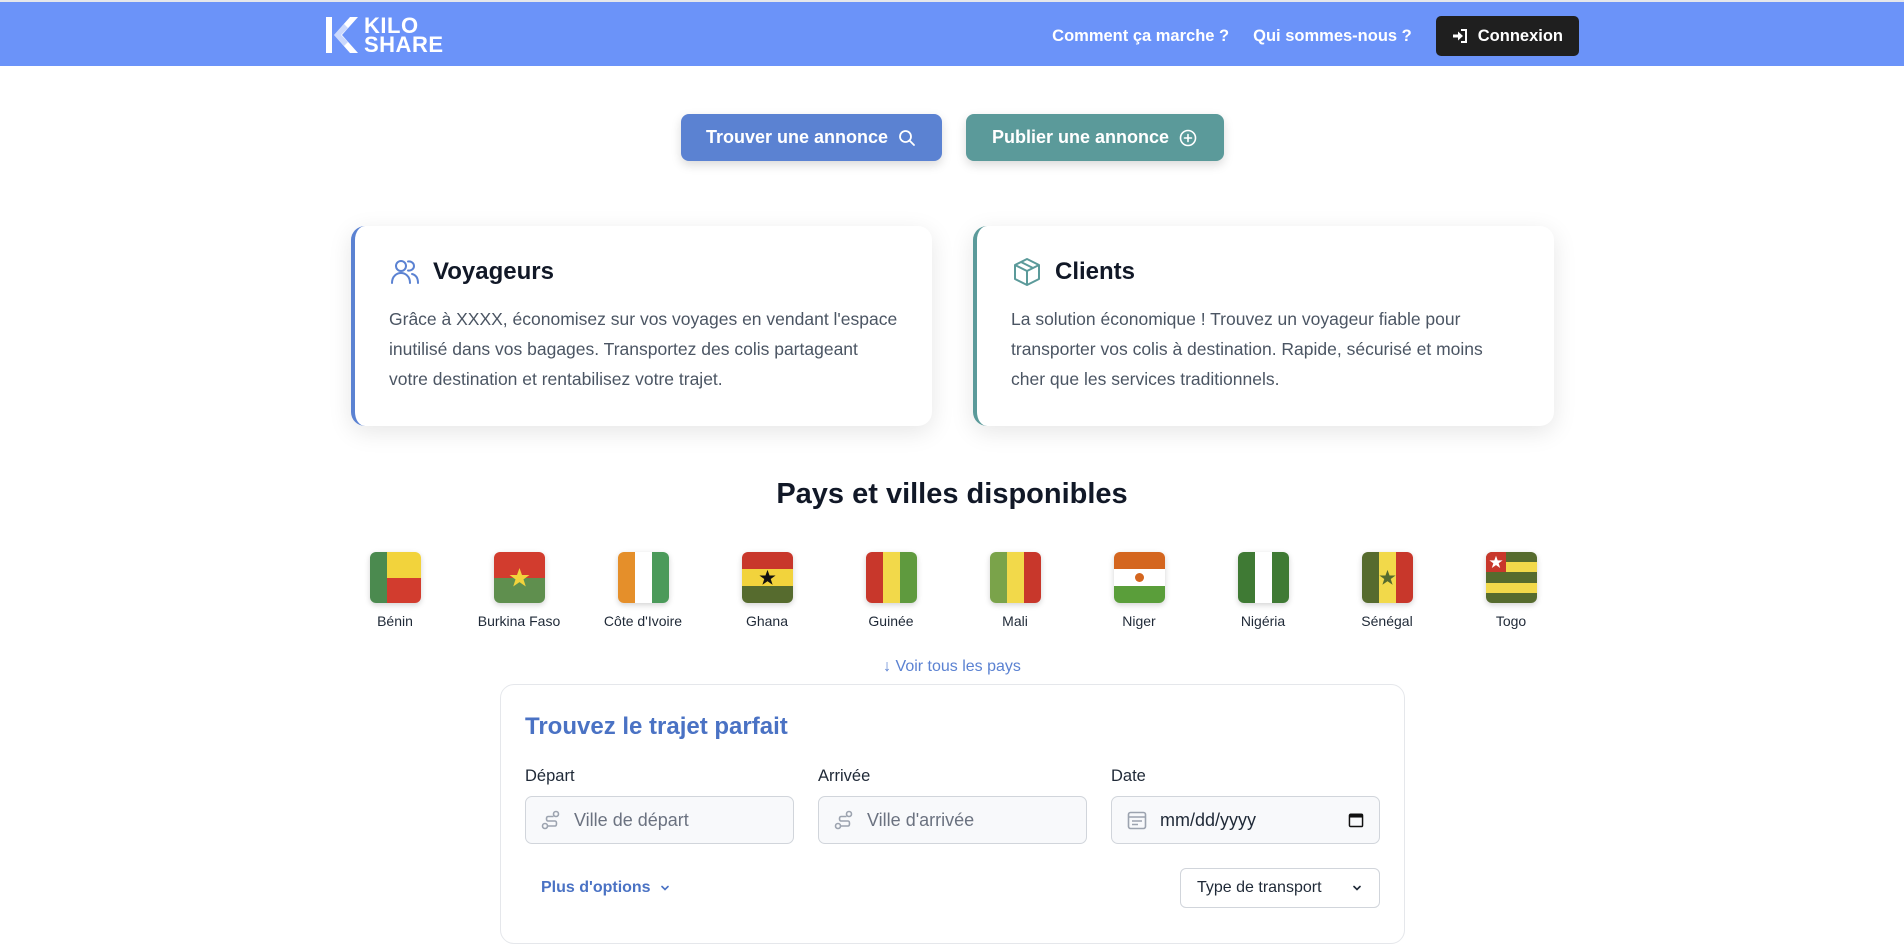 This screenshot has width=1904, height=944. Describe the element at coordinates (1139, 577) in the screenshot. I see `niger-flag-icon` at that location.